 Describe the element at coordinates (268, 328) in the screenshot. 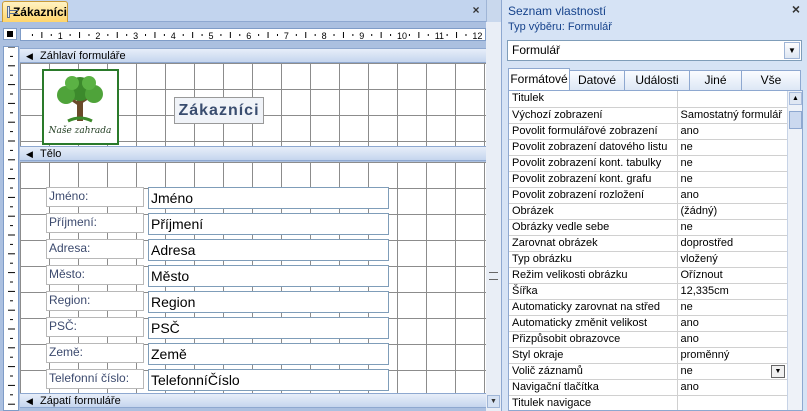

I see `field-postal-code: PSČ` at that location.